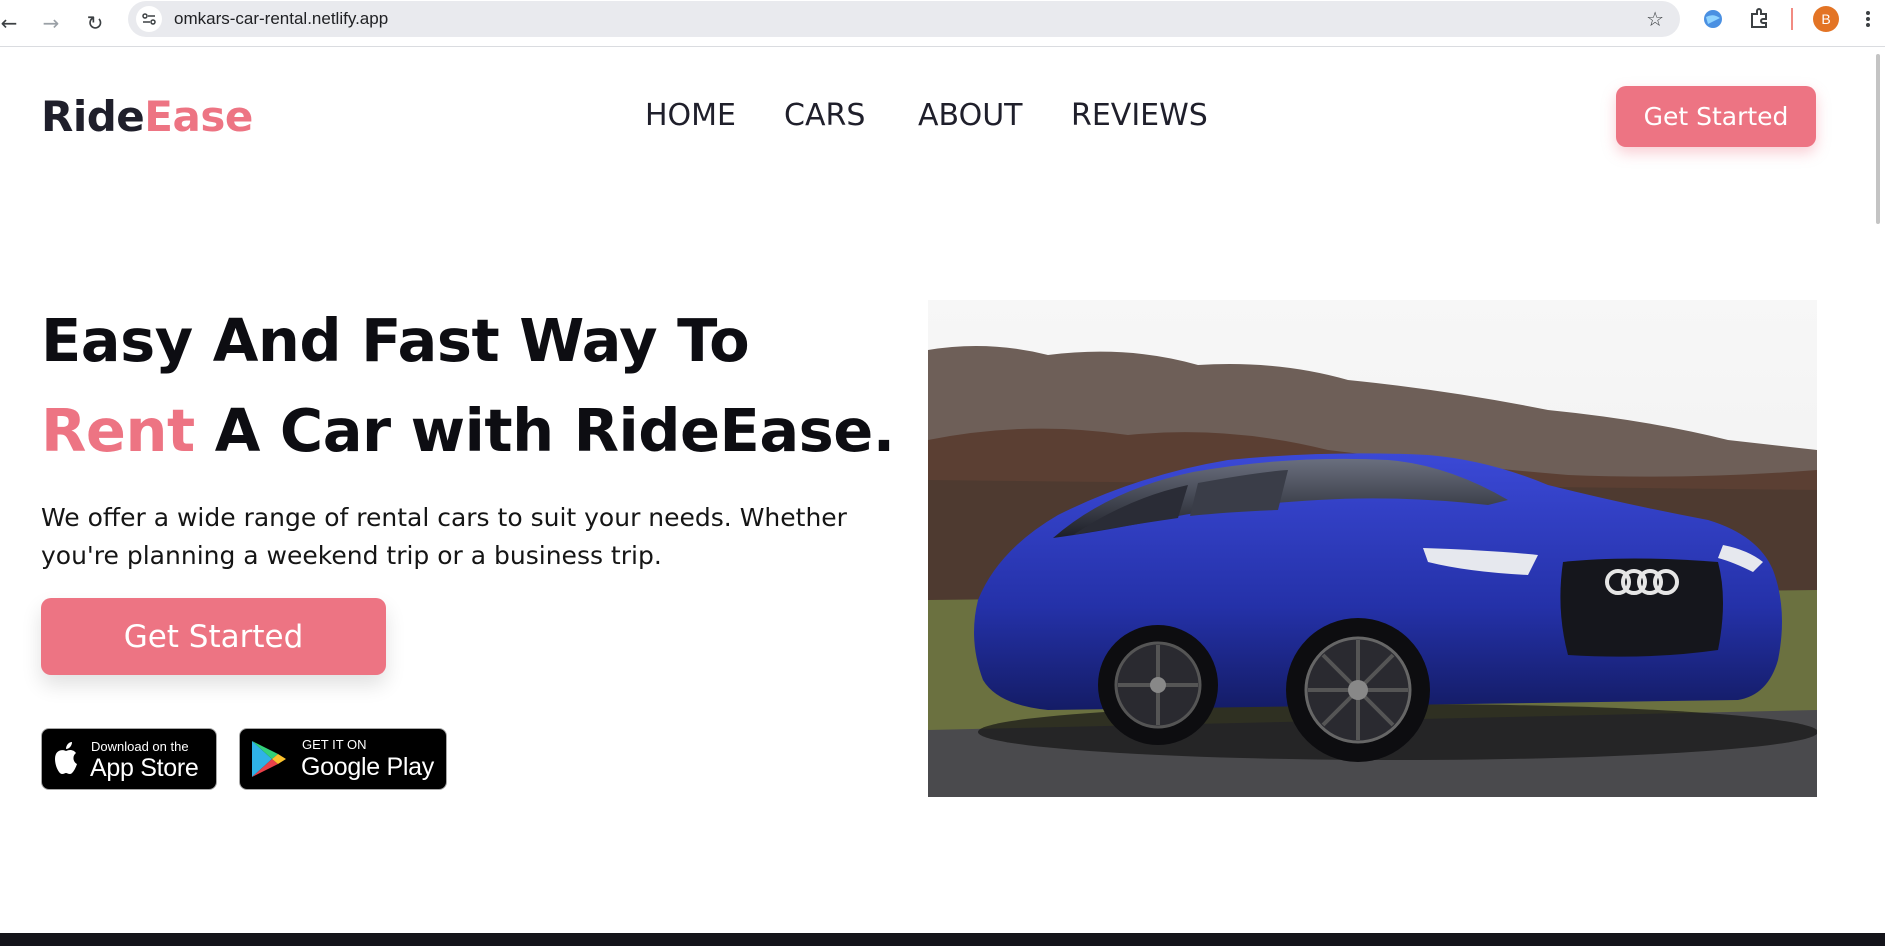 The height and width of the screenshot is (946, 1885). I want to click on browser-toolbar: ← → ↻ omkars-car-rental.netlify.app ☆ B, so click(942, 23).